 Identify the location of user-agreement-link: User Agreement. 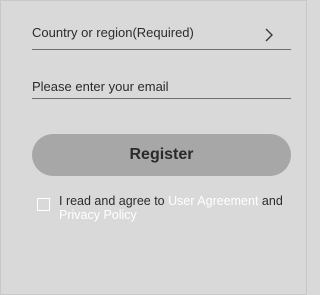
(213, 201).